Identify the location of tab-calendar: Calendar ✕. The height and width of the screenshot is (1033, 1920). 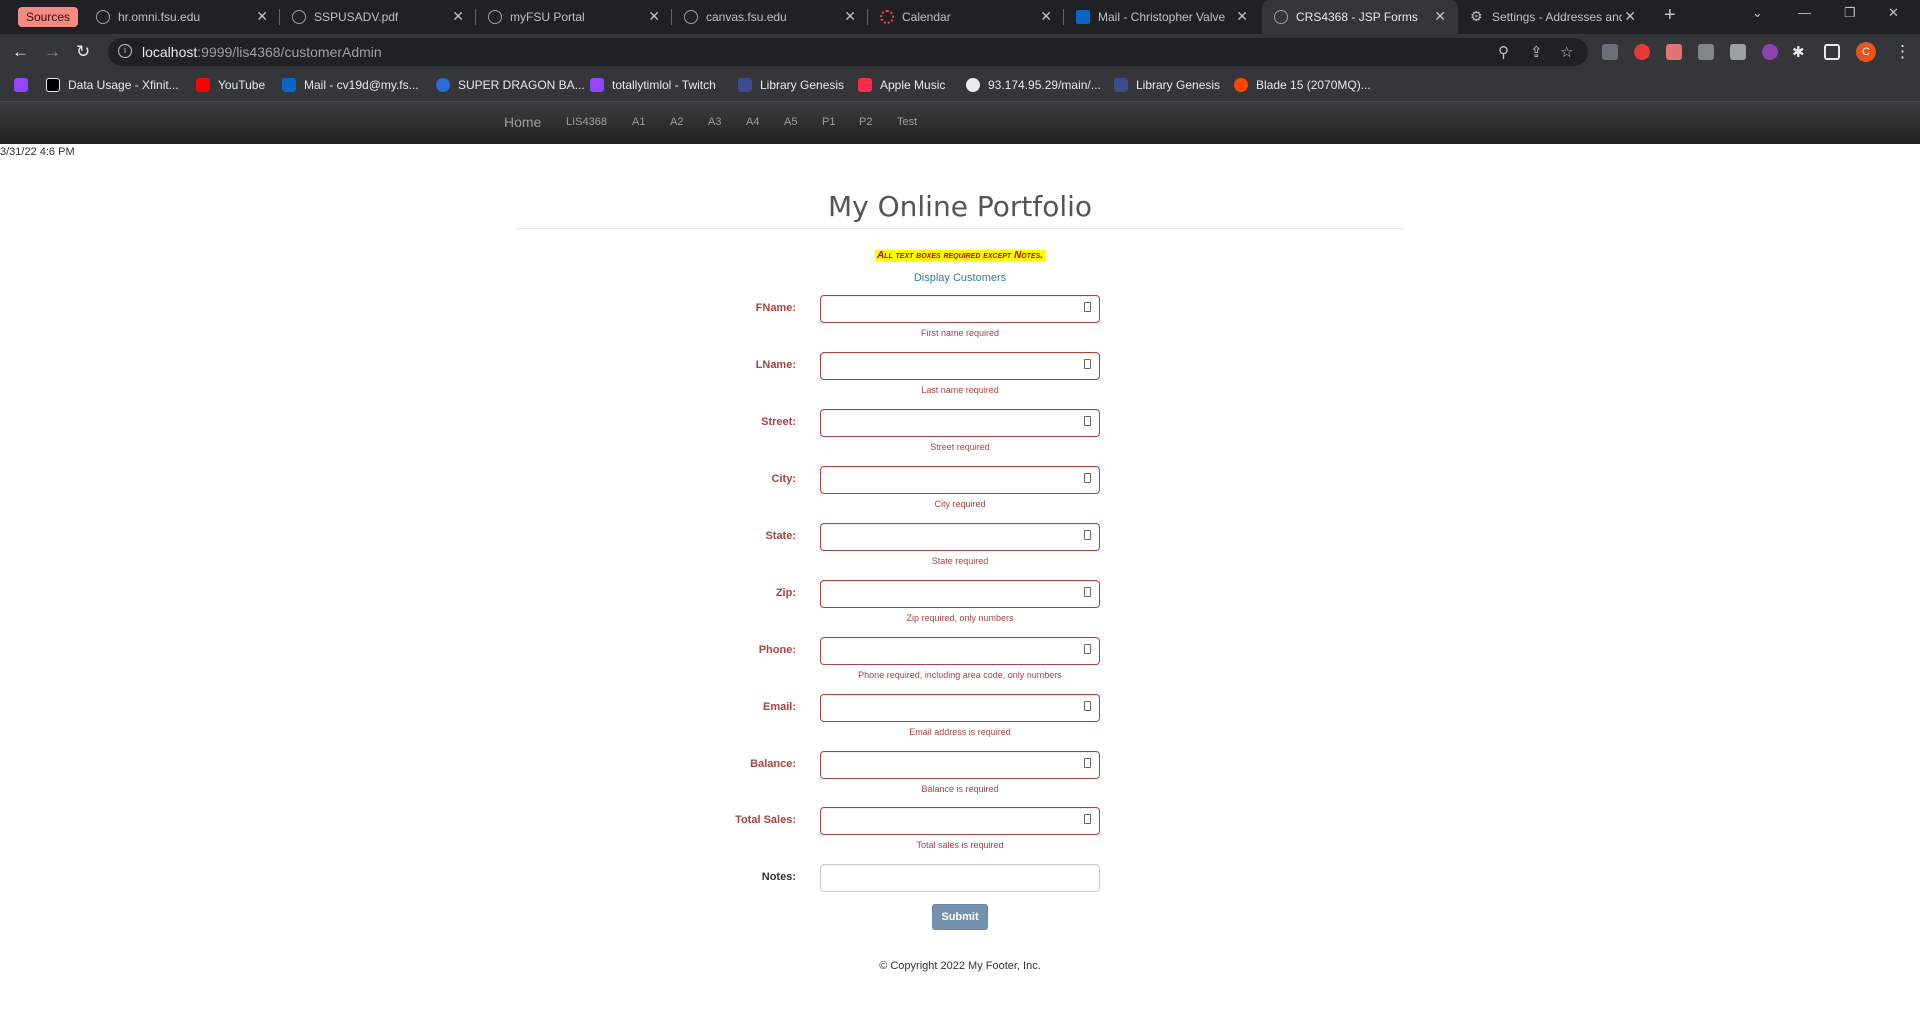
(966, 17).